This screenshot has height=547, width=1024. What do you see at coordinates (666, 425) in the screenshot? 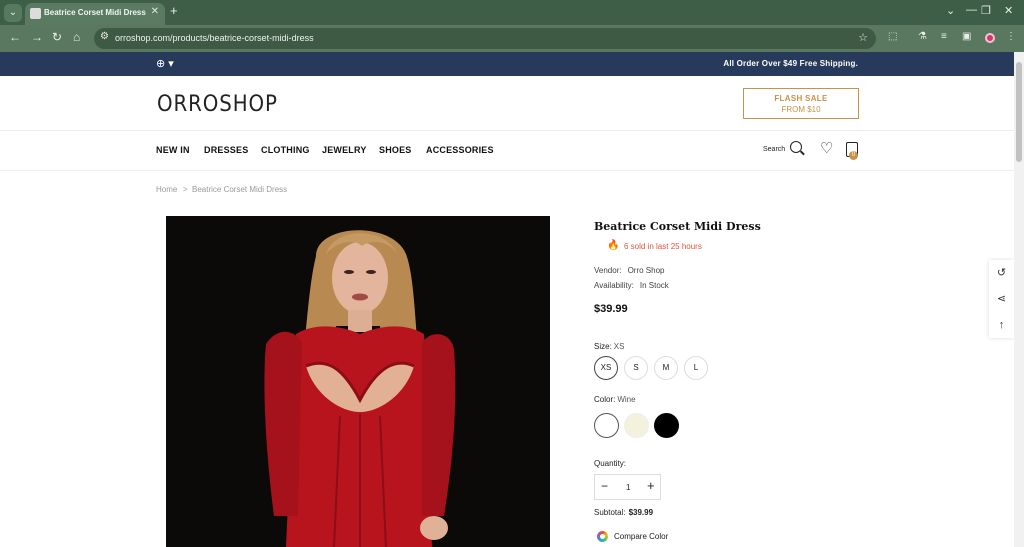
I see `color-swatch-black` at bounding box center [666, 425].